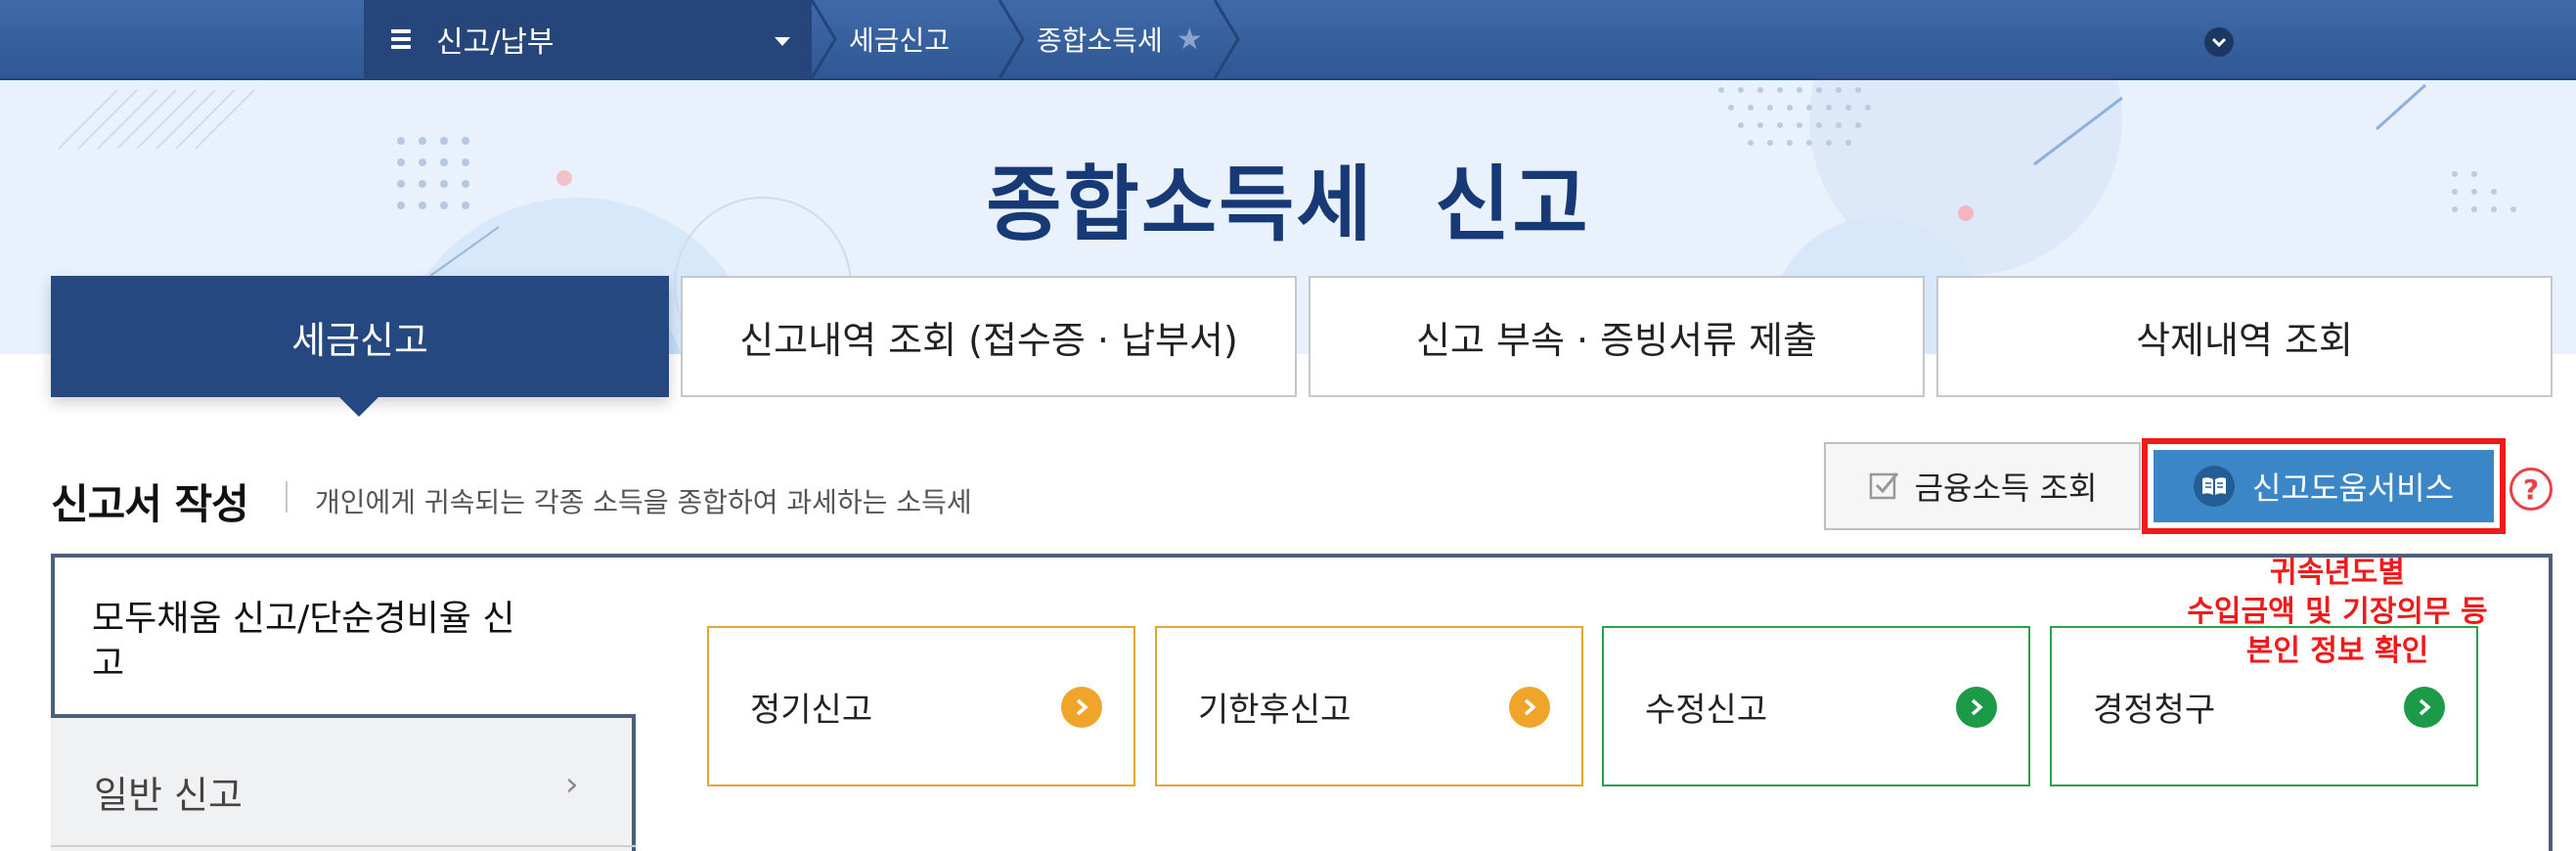 This screenshot has height=851, width=2576. I want to click on red-annotation: 귀속년도별 수입금액 및 기장의무 등 본인 정보 확인, so click(2337, 612).